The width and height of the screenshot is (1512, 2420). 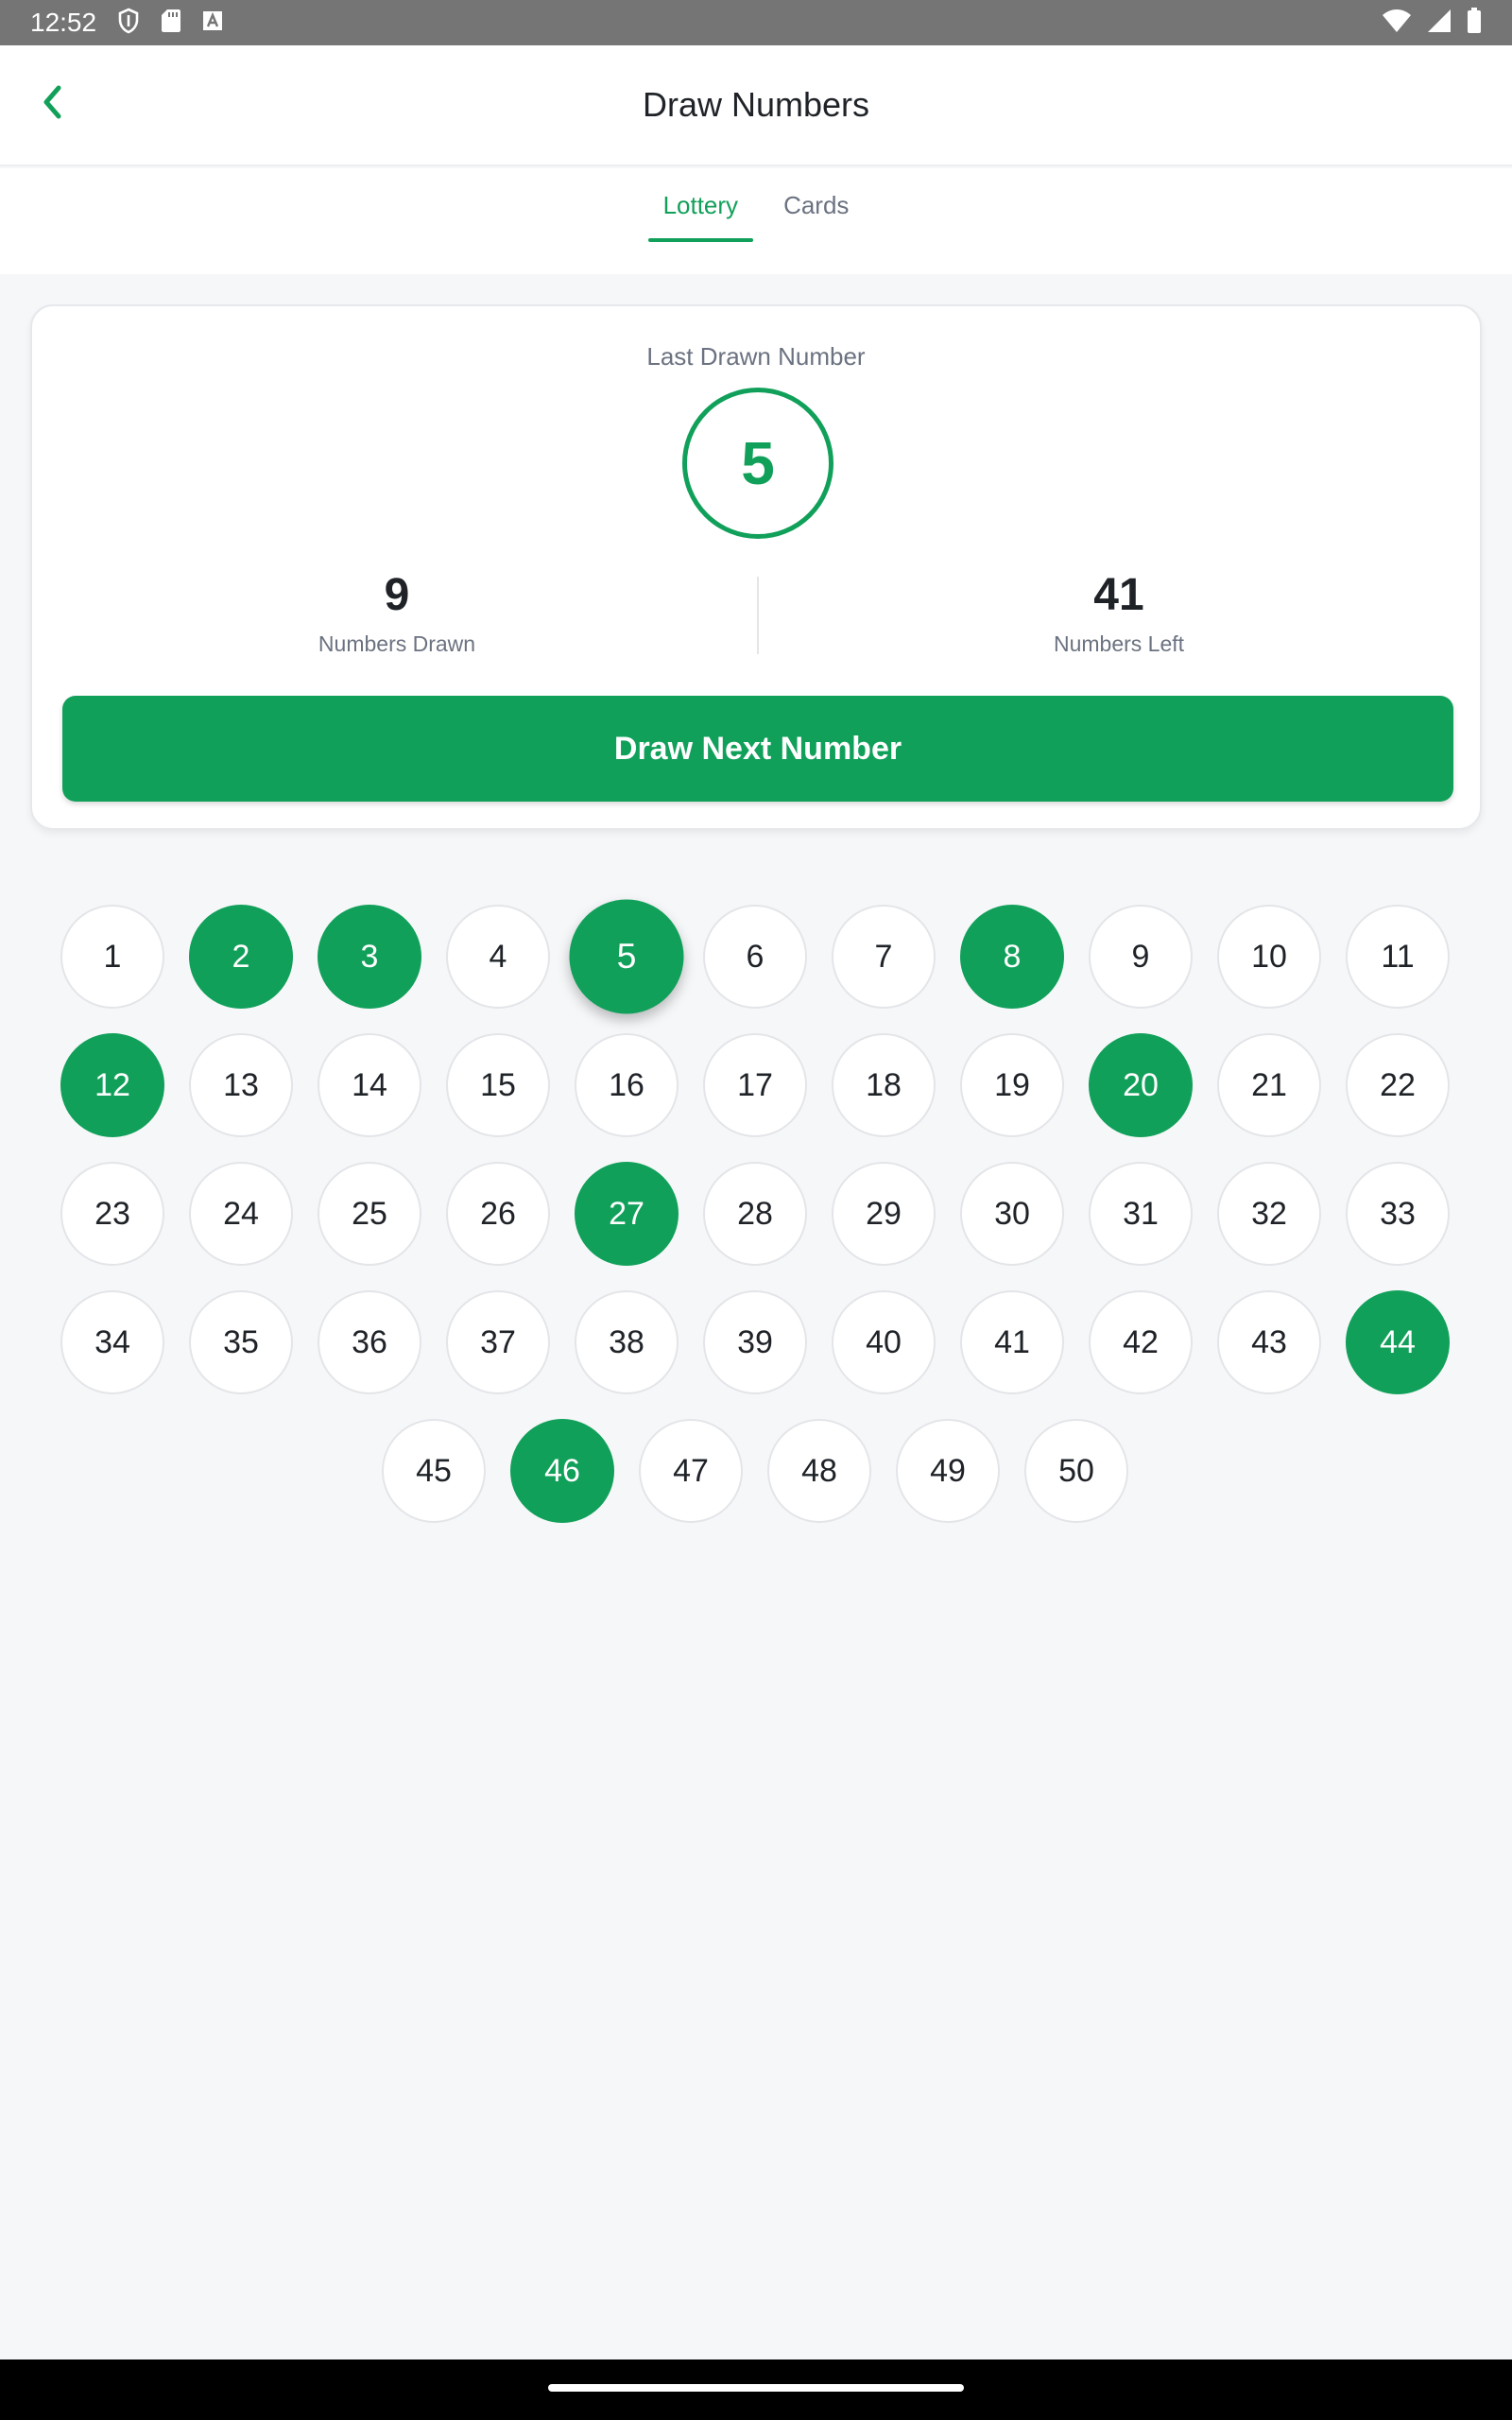 I want to click on number-row: 45 46 47 48 49 50, so click(x=756, y=1483).